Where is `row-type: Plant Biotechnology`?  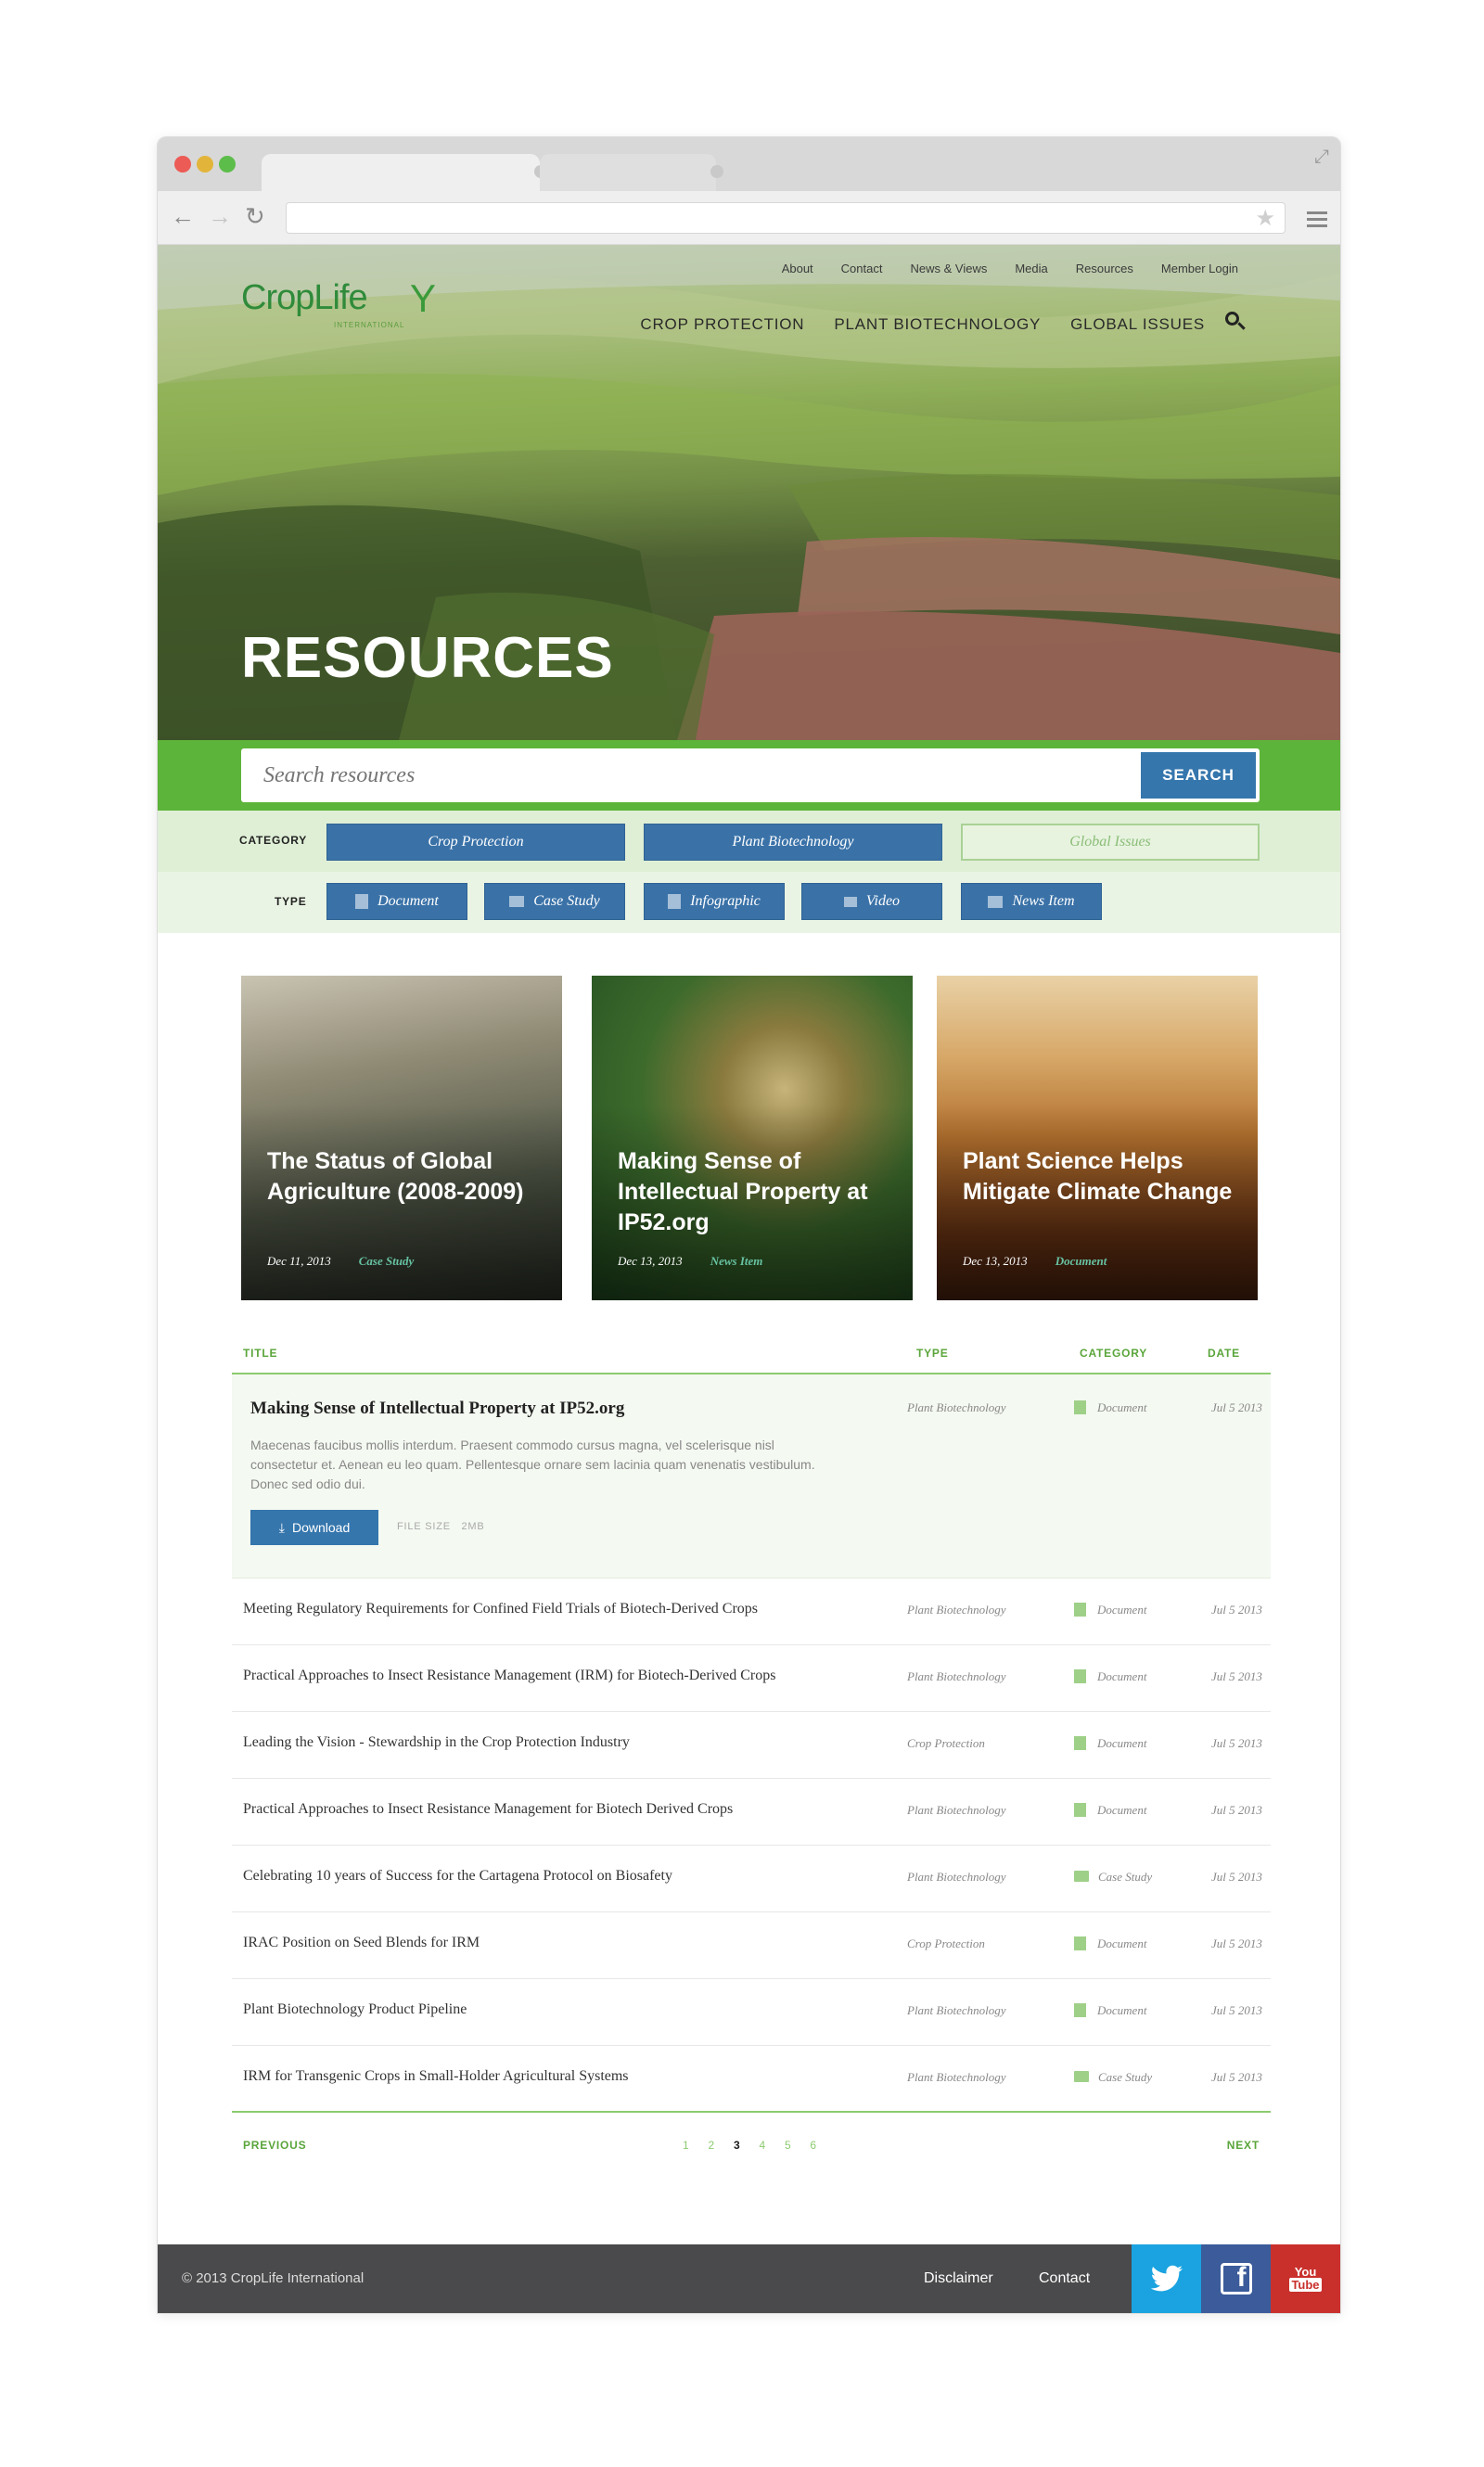 row-type: Plant Biotechnology is located at coordinates (956, 1407).